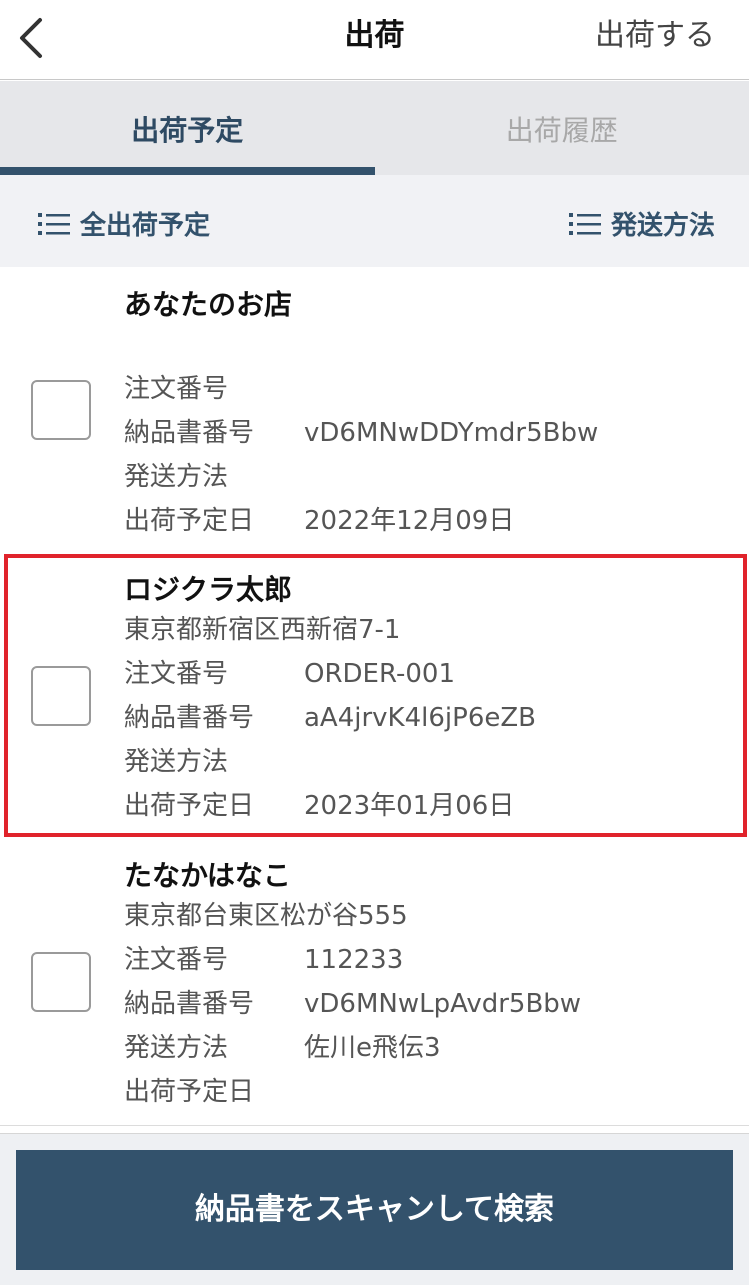  Describe the element at coordinates (420, 718) in the screenshot. I see `invoice-number-value: aA4jrvK4l6jP6eZB` at that location.